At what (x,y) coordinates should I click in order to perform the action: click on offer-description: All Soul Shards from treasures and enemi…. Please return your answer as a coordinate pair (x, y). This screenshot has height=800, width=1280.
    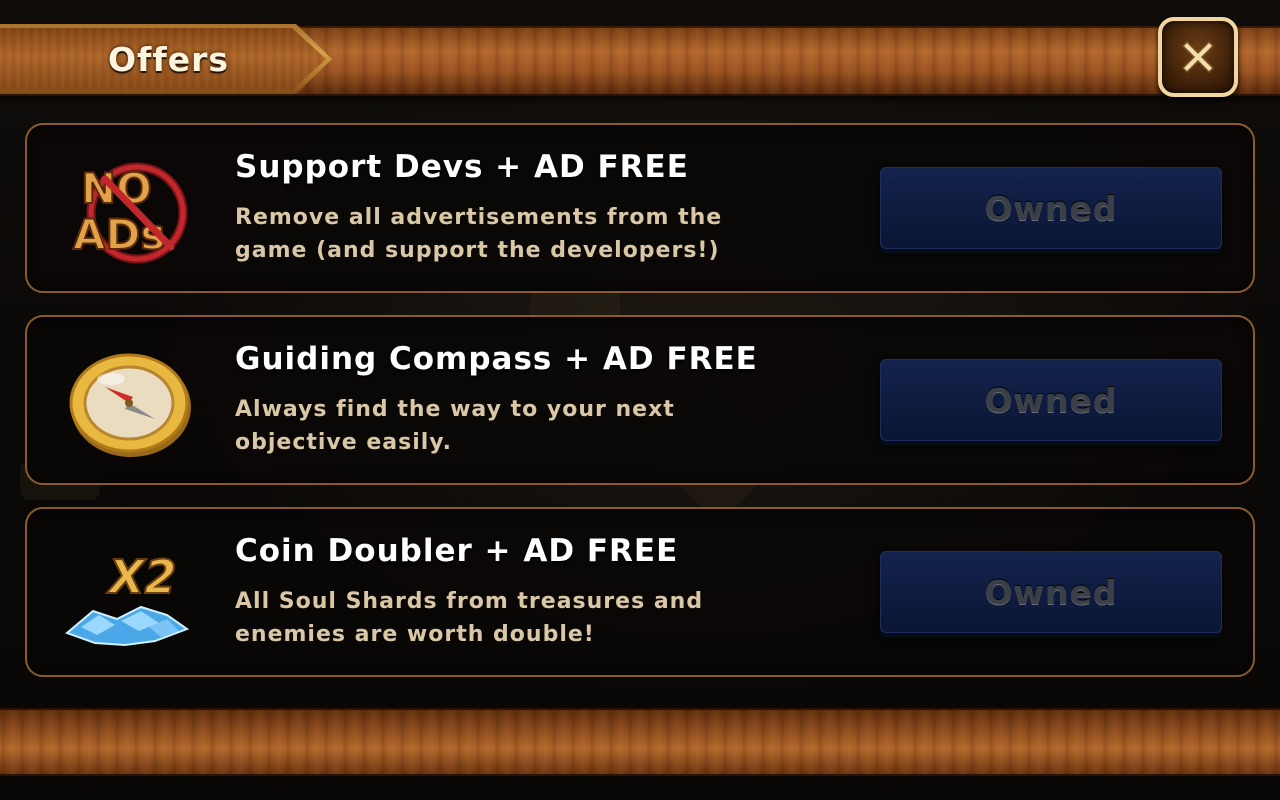
    Looking at the image, I should click on (469, 618).